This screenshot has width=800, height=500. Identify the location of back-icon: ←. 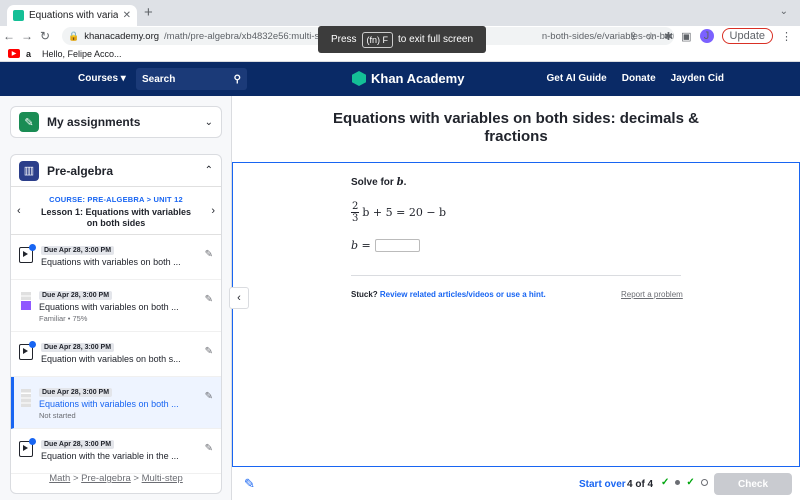
(9, 36).